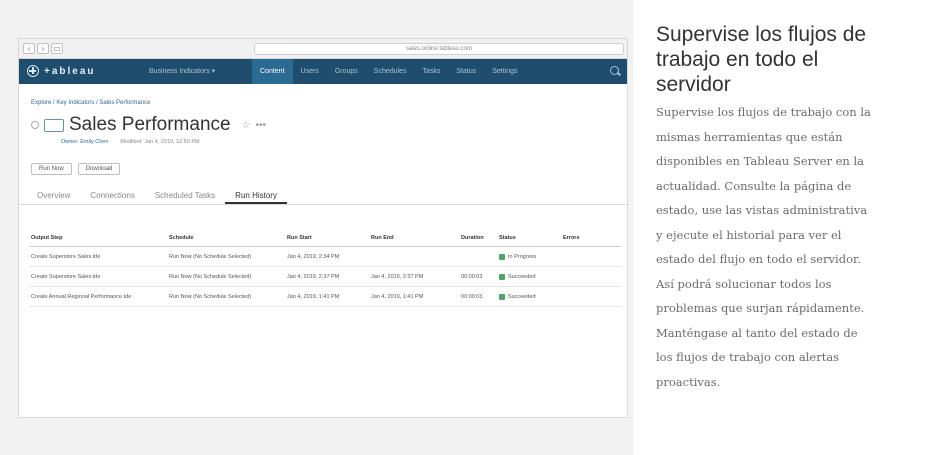  Describe the element at coordinates (749, 136) in the screenshot. I see `description-line: mismas herramientas que están` at that location.